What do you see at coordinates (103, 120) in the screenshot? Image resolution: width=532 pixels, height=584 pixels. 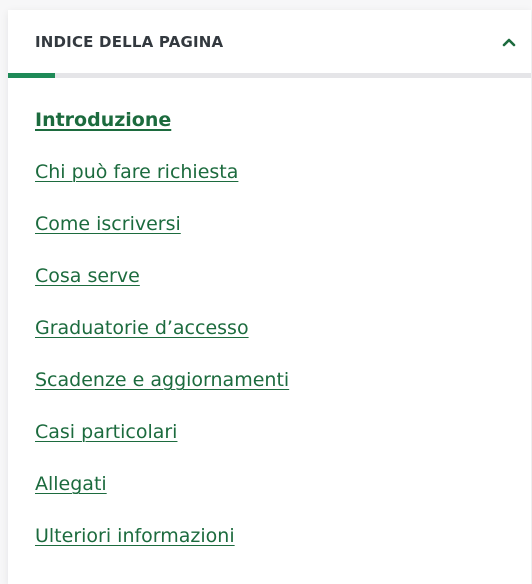 I see `toc-link-introduzione: Introduzione` at bounding box center [103, 120].